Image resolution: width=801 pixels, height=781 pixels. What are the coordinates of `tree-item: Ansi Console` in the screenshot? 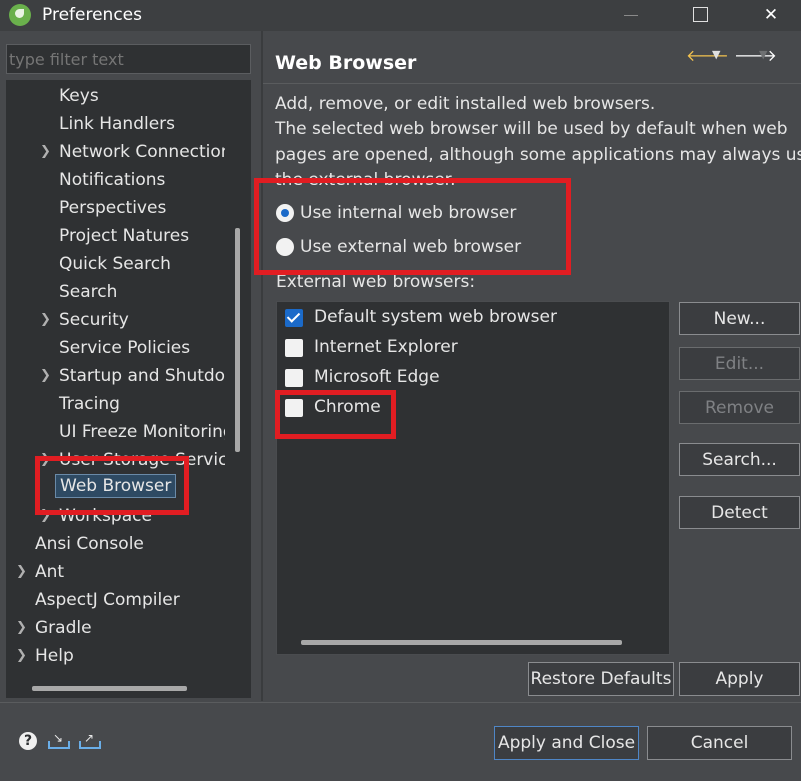 It's located at (89, 544).